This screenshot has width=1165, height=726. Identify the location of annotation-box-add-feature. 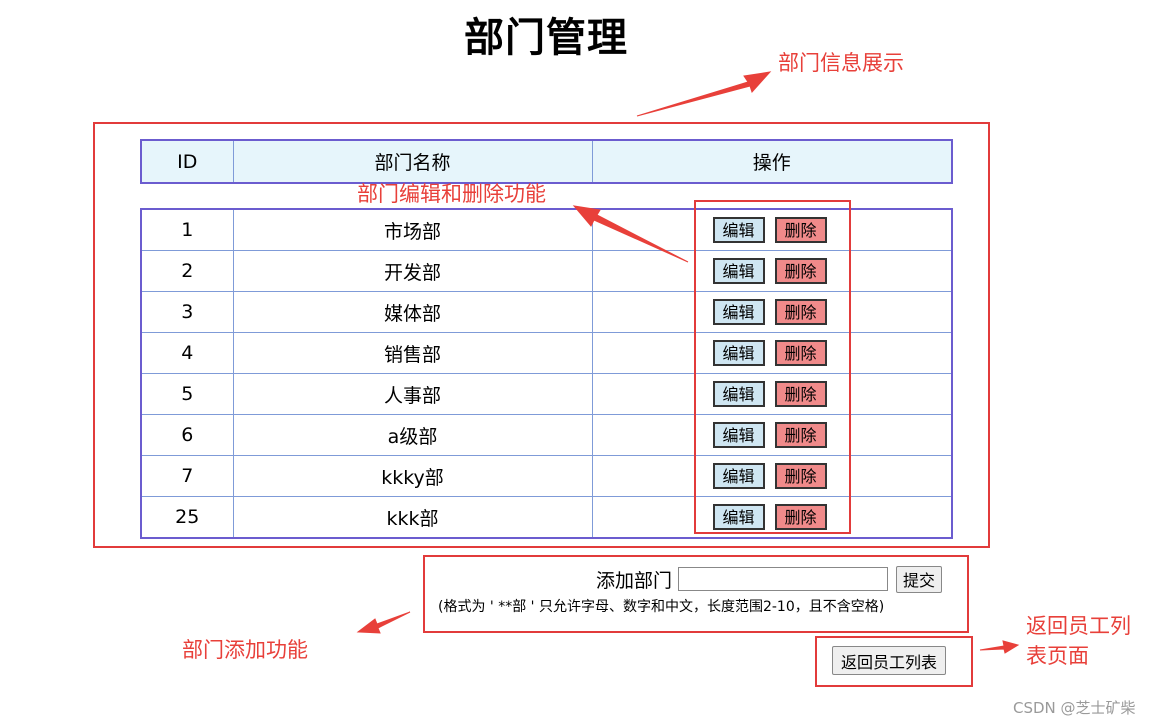
(696, 594).